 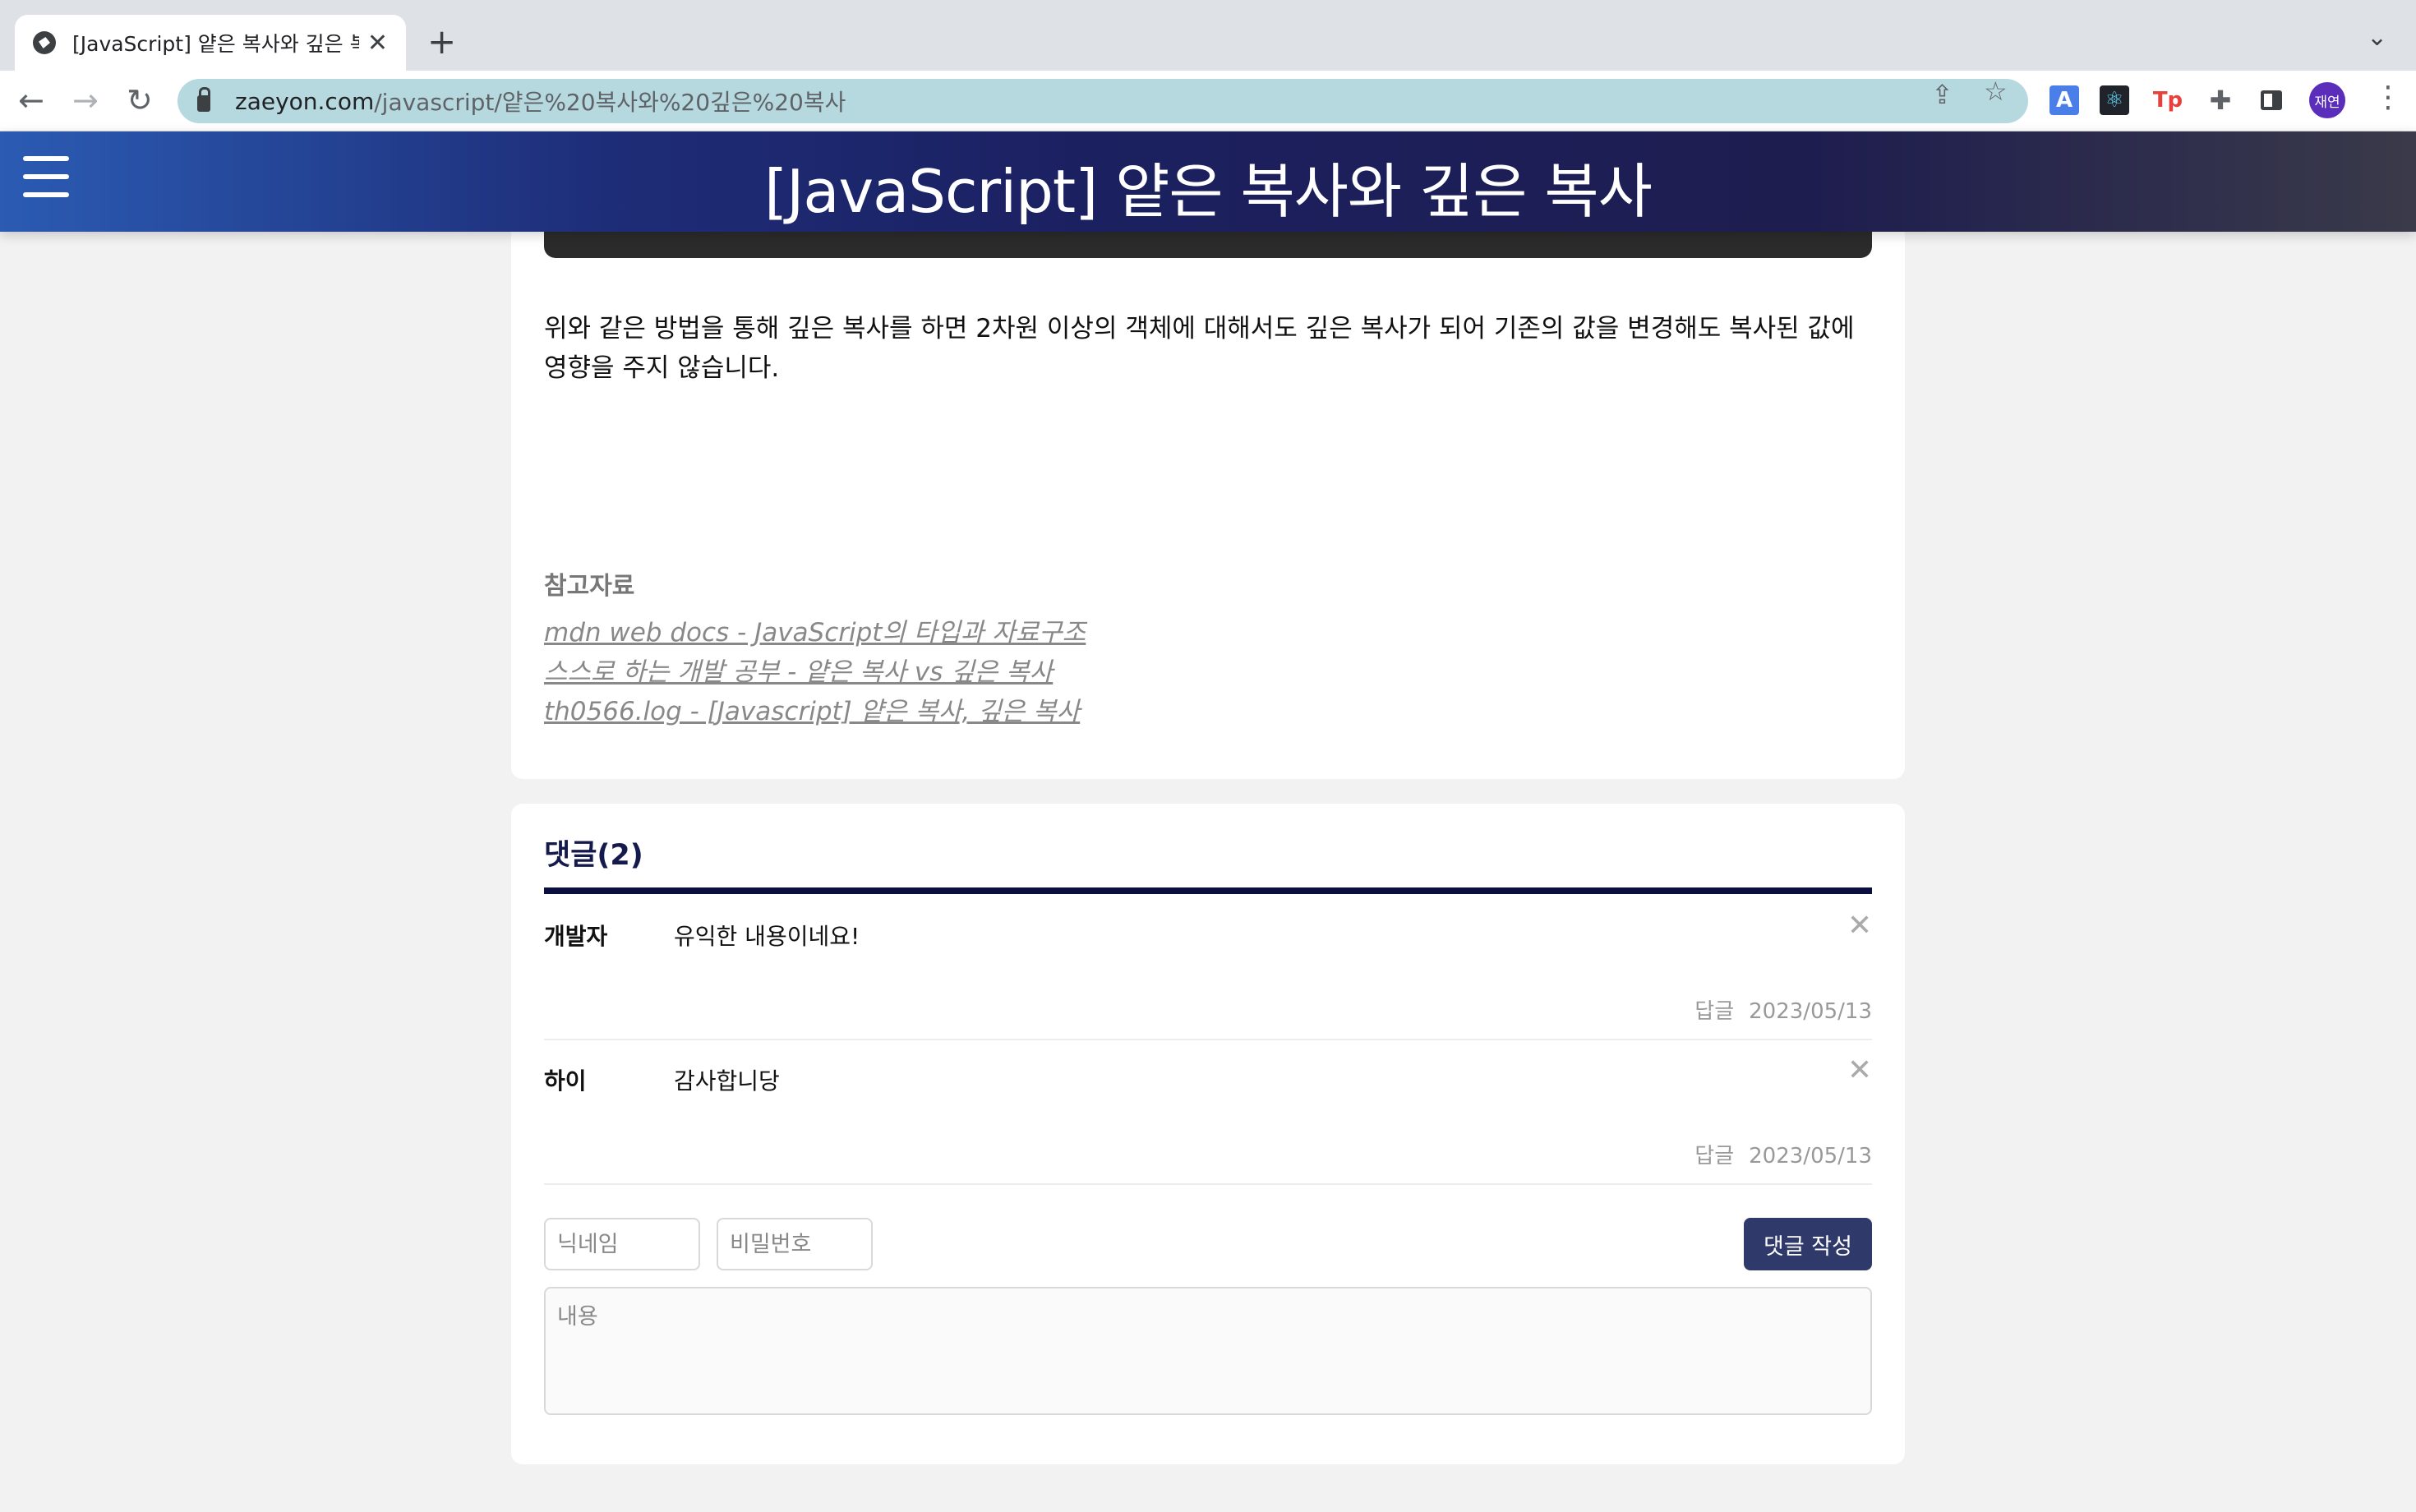 What do you see at coordinates (140, 100) in the screenshot?
I see `reload-icon: ↻` at bounding box center [140, 100].